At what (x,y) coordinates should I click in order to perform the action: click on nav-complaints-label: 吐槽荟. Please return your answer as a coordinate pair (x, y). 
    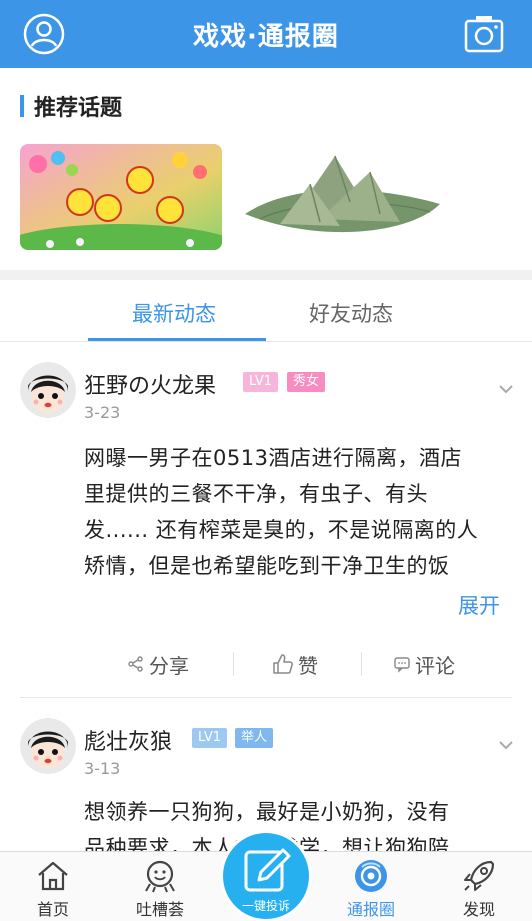
    Looking at the image, I should click on (159, 909).